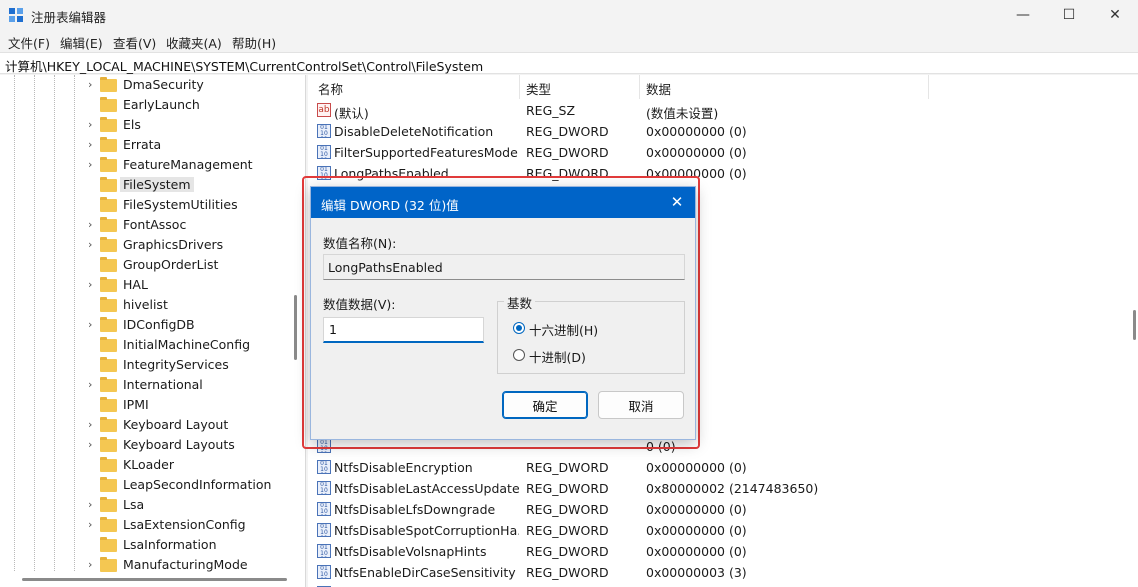 The width and height of the screenshot is (1138, 587). What do you see at coordinates (194, 42) in the screenshot?
I see `menu-favorites: 收藏夹(A)` at bounding box center [194, 42].